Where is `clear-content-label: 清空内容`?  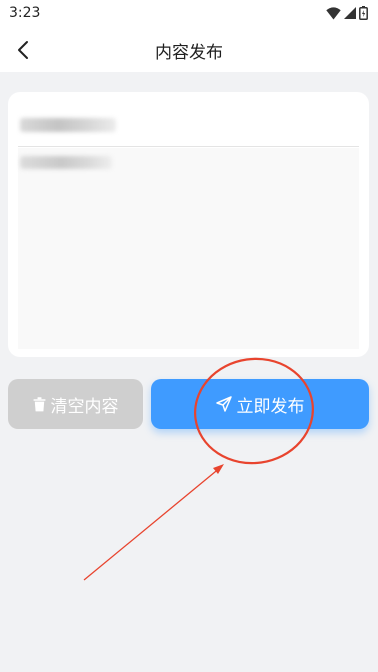
clear-content-label: 清空内容 is located at coordinates (84, 406).